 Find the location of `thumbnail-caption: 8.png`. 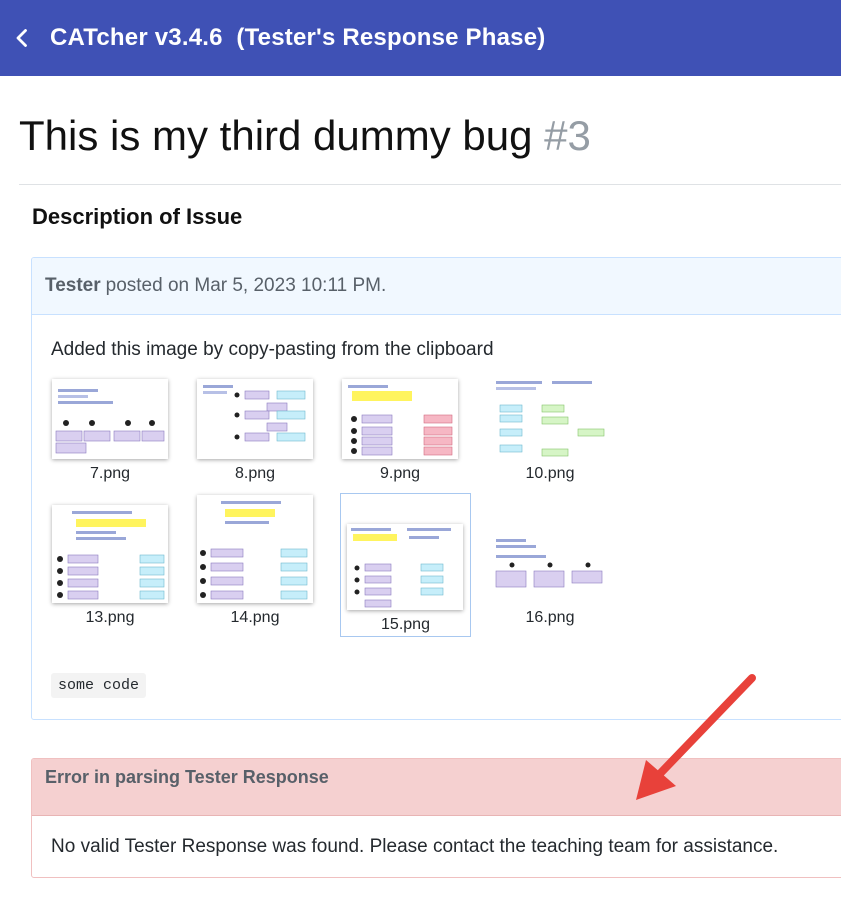

thumbnail-caption: 8.png is located at coordinates (255, 473).